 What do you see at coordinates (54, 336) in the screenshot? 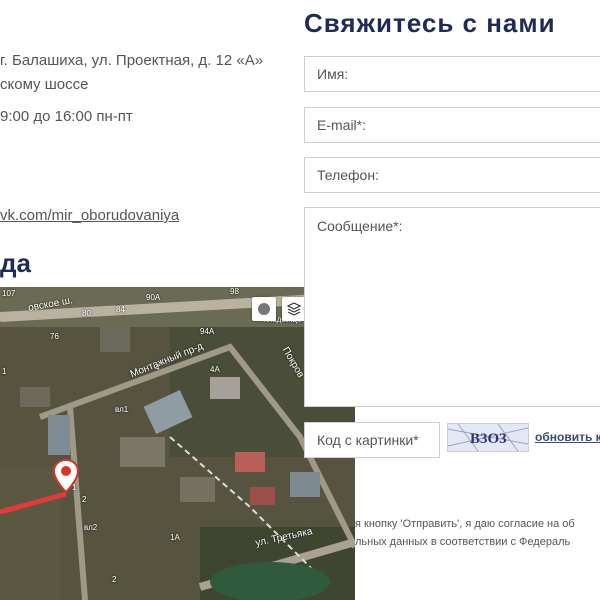
I see `map-number-label: 76` at bounding box center [54, 336].